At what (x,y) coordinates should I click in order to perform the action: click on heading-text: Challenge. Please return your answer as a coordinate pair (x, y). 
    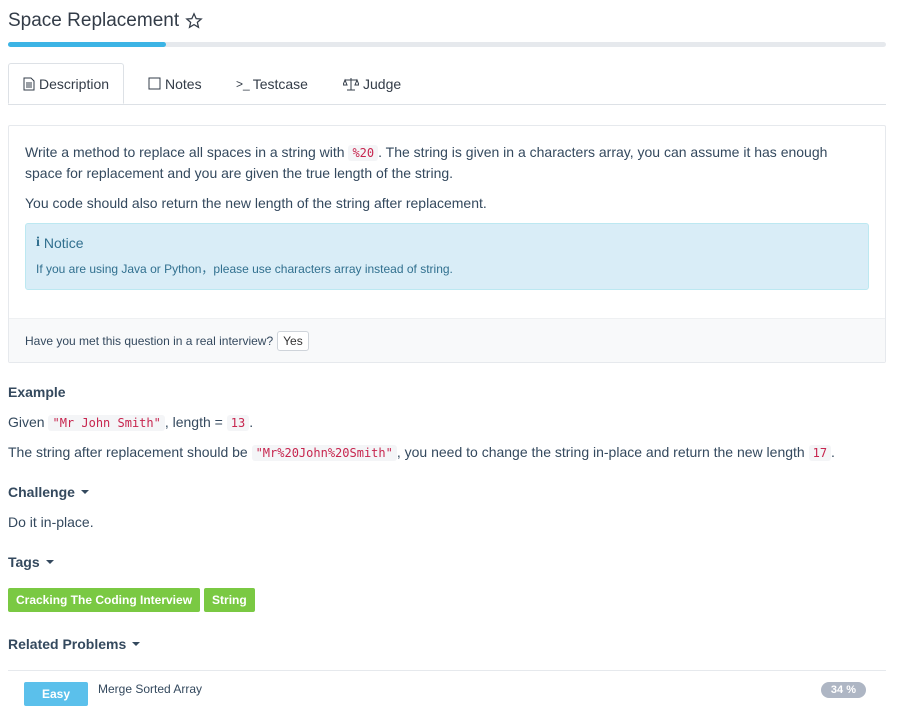
    Looking at the image, I should click on (41, 492).